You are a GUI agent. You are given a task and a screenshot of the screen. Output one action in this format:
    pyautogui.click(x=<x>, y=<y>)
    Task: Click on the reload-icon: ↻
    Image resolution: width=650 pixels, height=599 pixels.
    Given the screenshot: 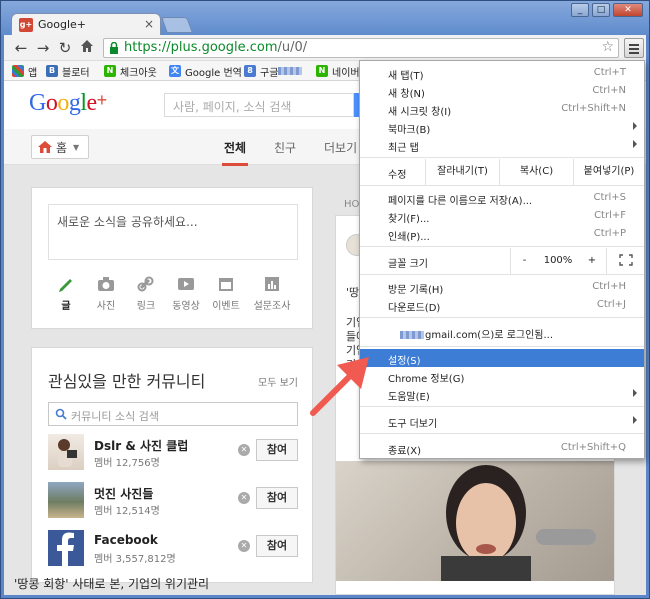 What is the action you would take?
    pyautogui.click(x=65, y=48)
    